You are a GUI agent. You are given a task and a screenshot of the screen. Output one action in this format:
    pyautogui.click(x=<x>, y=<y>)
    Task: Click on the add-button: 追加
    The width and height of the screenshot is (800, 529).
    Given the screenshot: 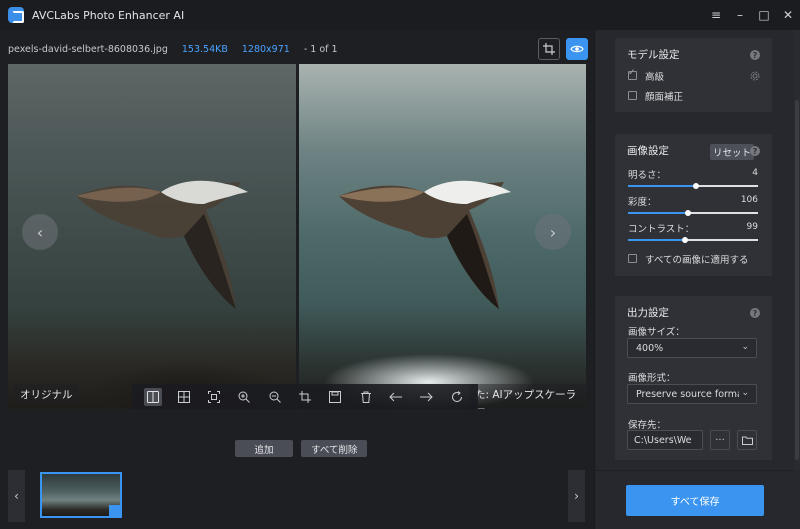 What is the action you would take?
    pyautogui.click(x=264, y=448)
    